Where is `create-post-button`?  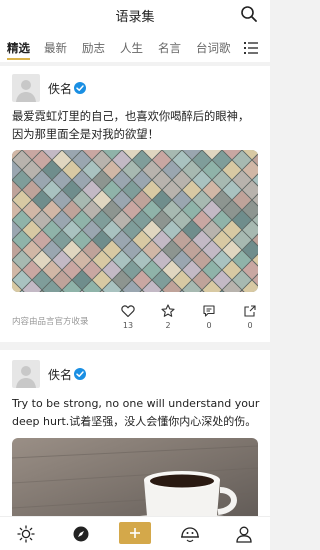
create-post-button is located at coordinates (135, 533).